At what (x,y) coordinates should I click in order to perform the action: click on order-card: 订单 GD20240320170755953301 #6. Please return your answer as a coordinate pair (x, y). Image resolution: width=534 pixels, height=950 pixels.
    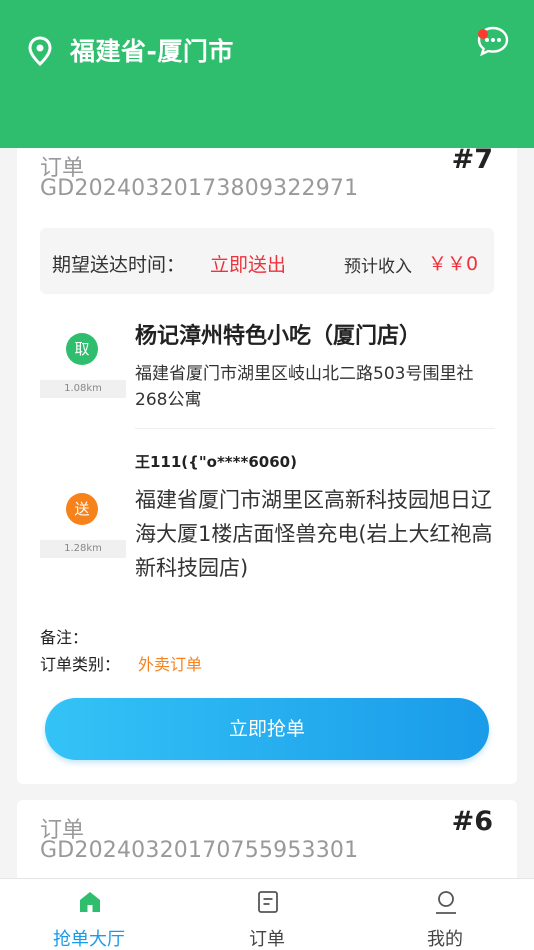
    Looking at the image, I should click on (267, 839).